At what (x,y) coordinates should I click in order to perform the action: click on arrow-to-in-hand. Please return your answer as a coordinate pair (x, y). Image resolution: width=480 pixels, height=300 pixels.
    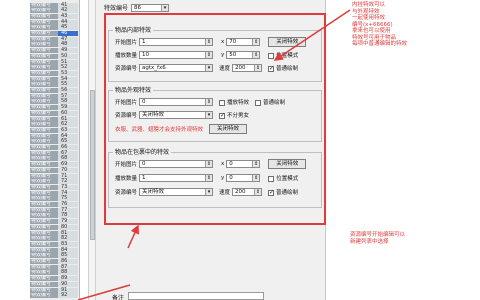
    Looking at the image, I should click on (312, 35).